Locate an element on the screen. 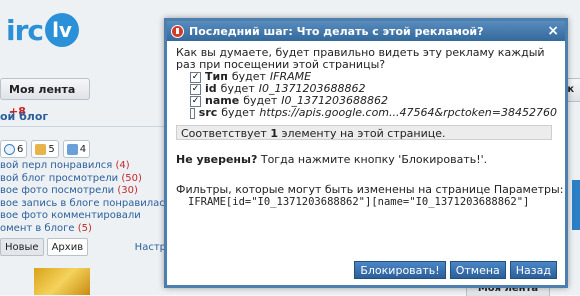 Image resolution: width=580 pixels, height=296 pixels. site-logo: irc lv is located at coordinates (43, 30).